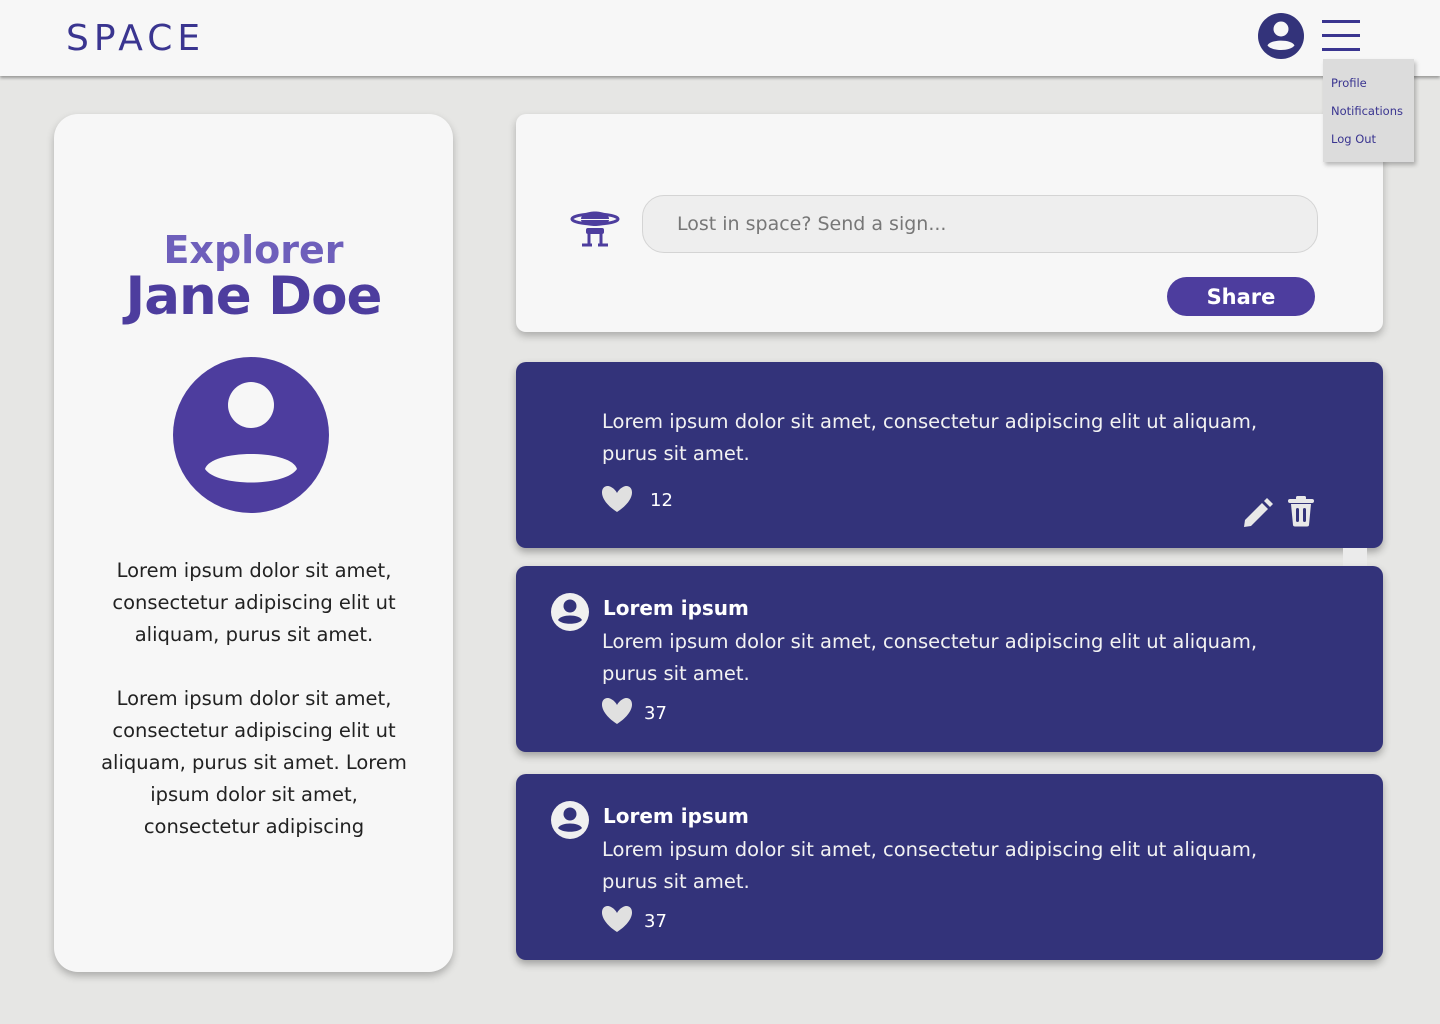 This screenshot has width=1440, height=1024. I want to click on profile-name: Jane Doe, so click(254, 296).